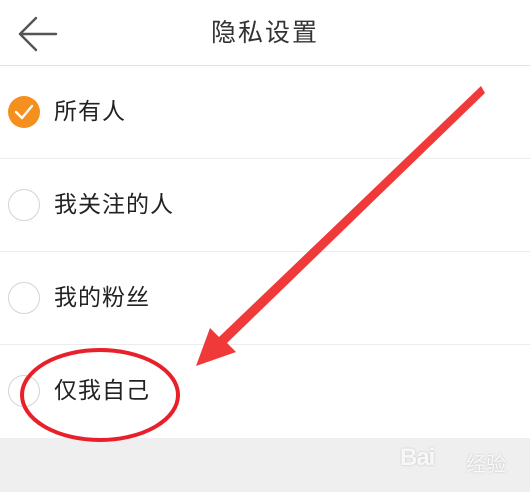 Image resolution: width=530 pixels, height=492 pixels. I want to click on arrow-left-icon, so click(38, 34).